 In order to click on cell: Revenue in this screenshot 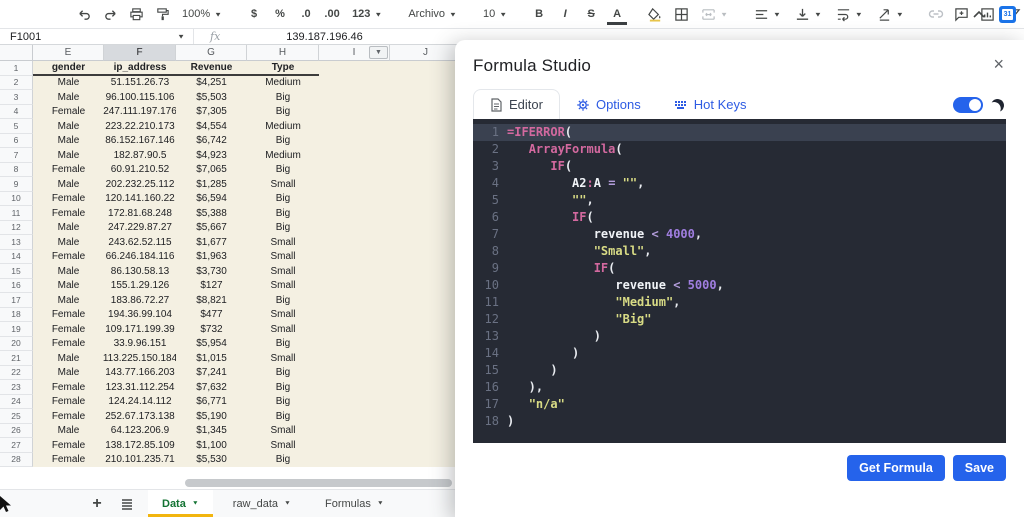, I will do `click(211, 68)`.